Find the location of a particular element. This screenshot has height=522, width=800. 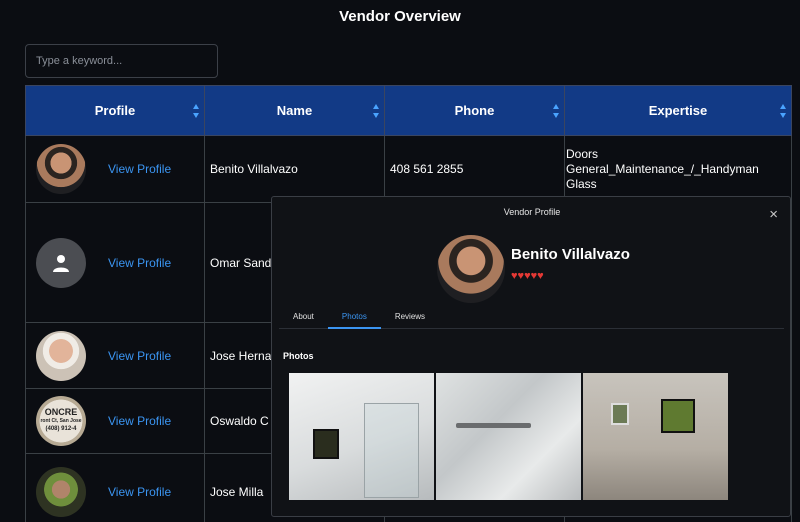

modal-avatar is located at coordinates (471, 269).